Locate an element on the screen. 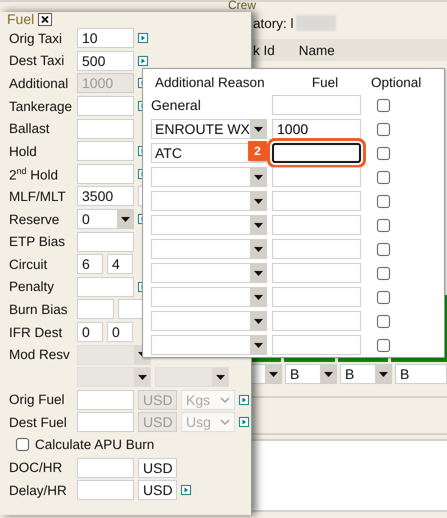  input-field: 3500 is located at coordinates (105, 196).